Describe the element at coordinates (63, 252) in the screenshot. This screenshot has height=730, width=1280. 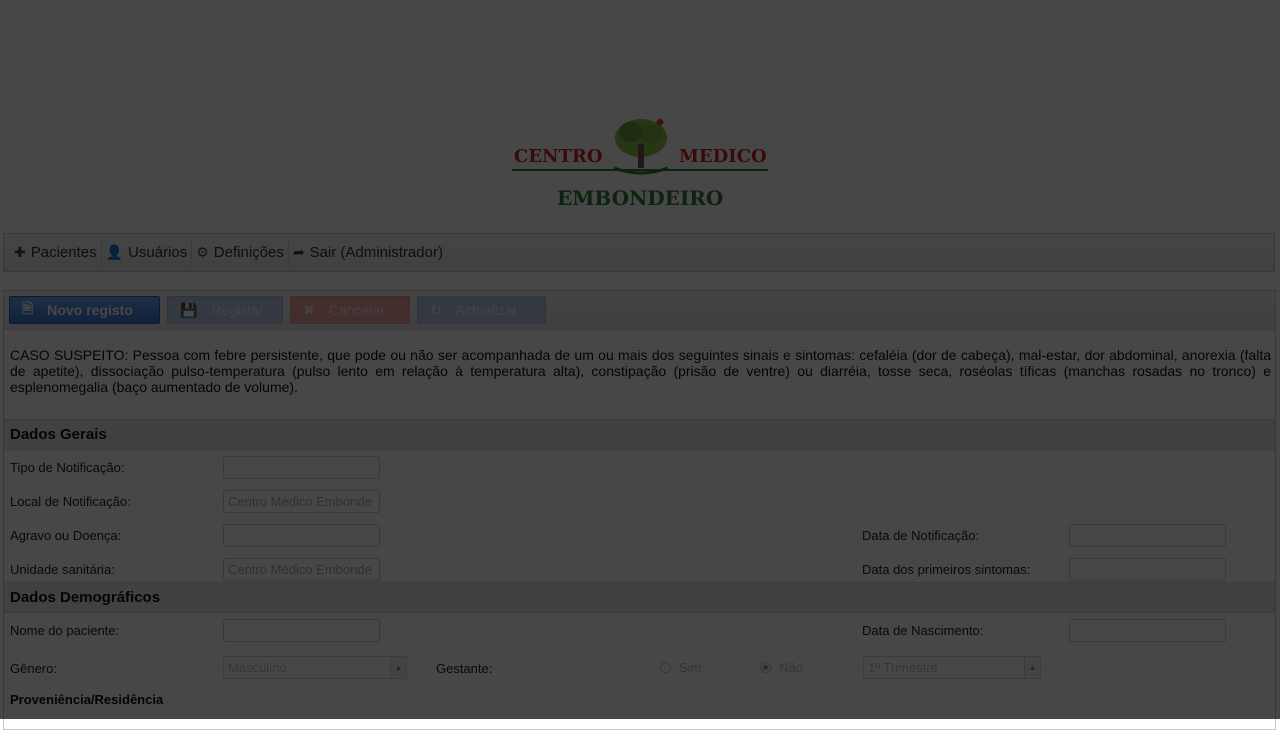
I see `menu-item-label: Pacientes` at that location.